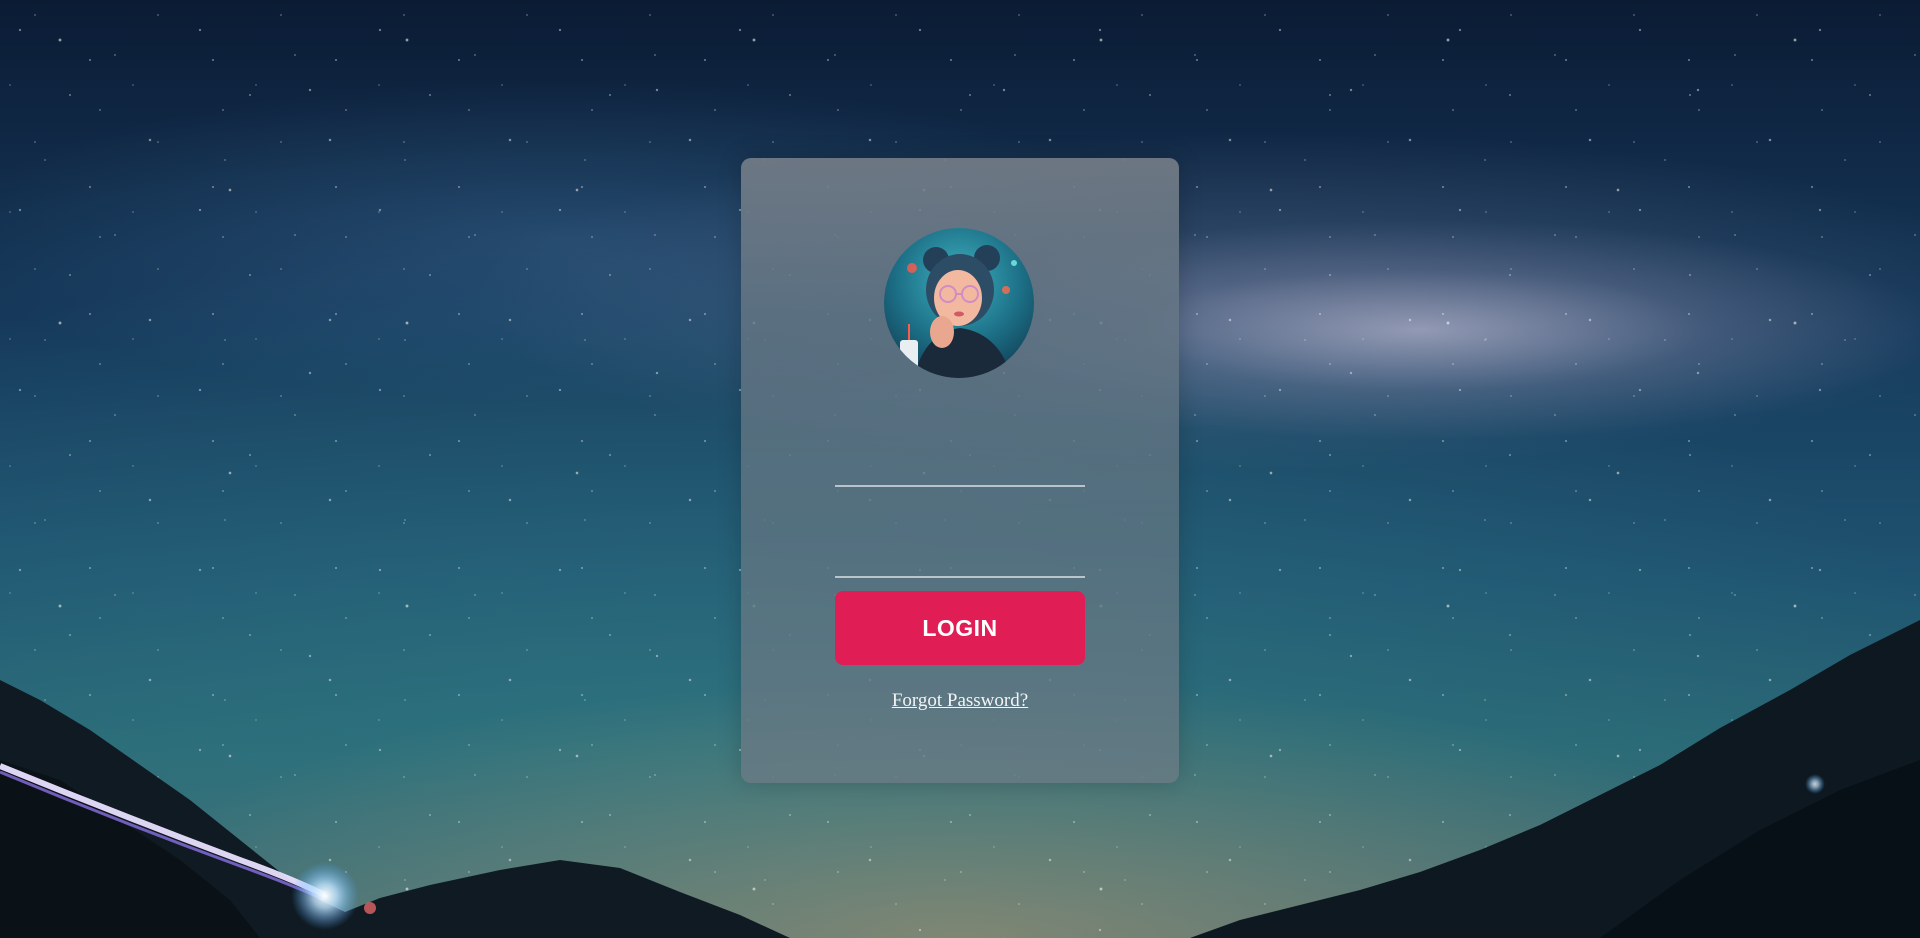  I want to click on forgot-password-link: Forgot Password?, so click(960, 701).